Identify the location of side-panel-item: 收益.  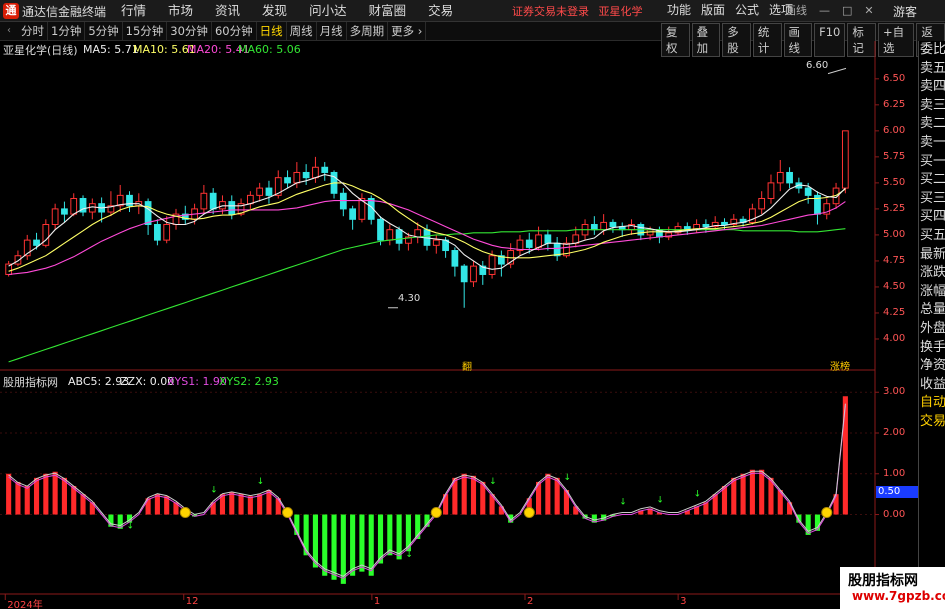
(932, 385).